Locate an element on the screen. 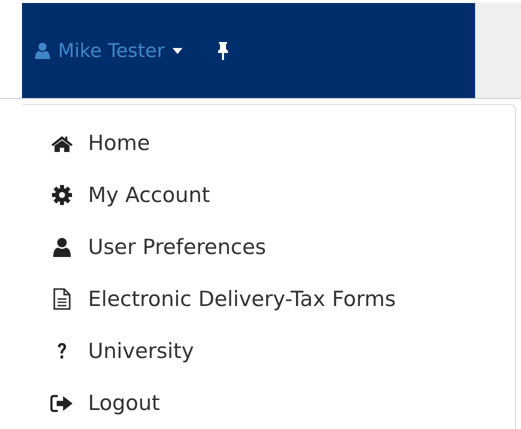 This screenshot has width=521, height=429. caret-icon is located at coordinates (177, 51).